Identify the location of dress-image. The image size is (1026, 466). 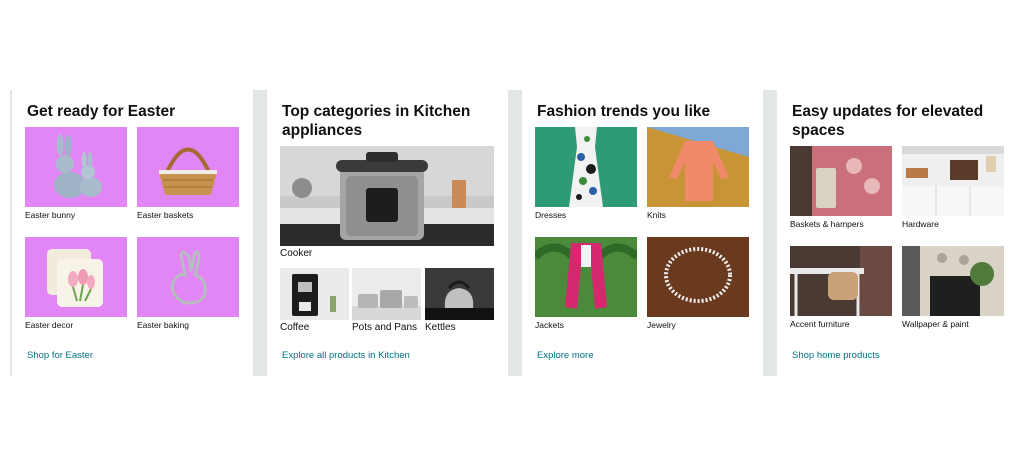
(586, 167).